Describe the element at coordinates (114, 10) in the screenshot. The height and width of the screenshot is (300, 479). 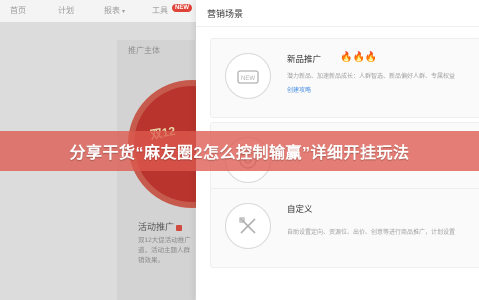
I see `nav-reports: 报表 ▾` at that location.